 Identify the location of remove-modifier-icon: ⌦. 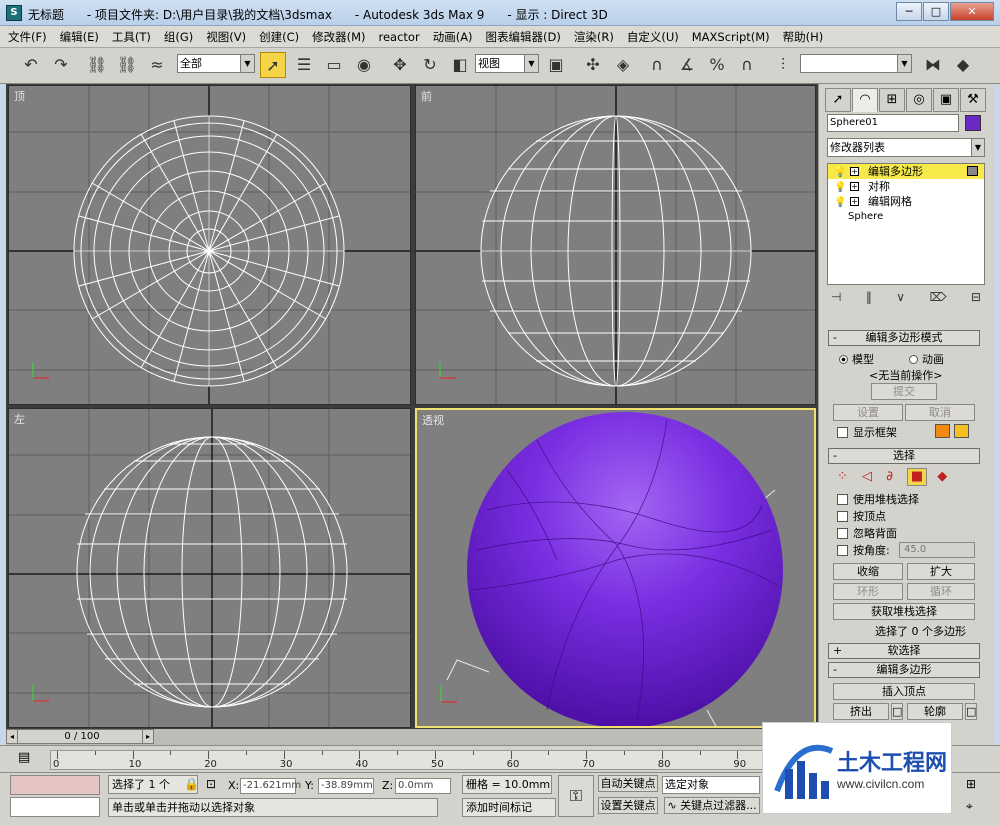
(938, 298).